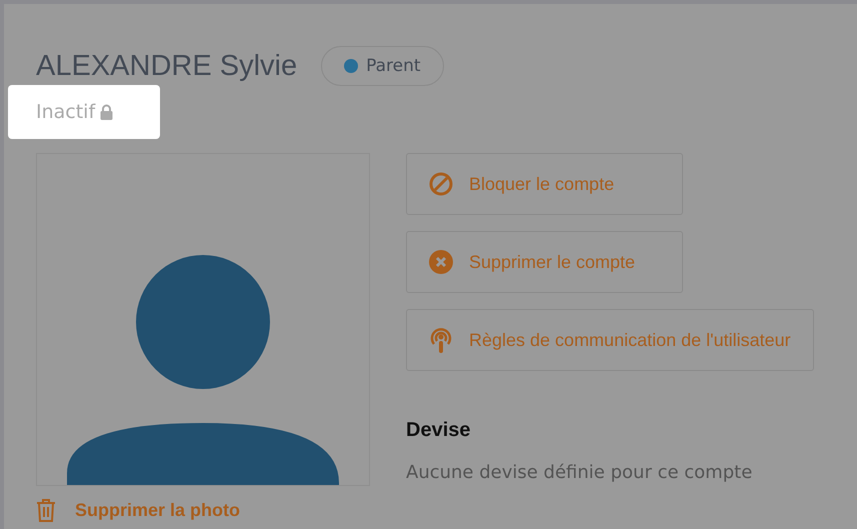 Image resolution: width=857 pixels, height=529 pixels. I want to click on action-button: Supprimer le compte, so click(544, 262).